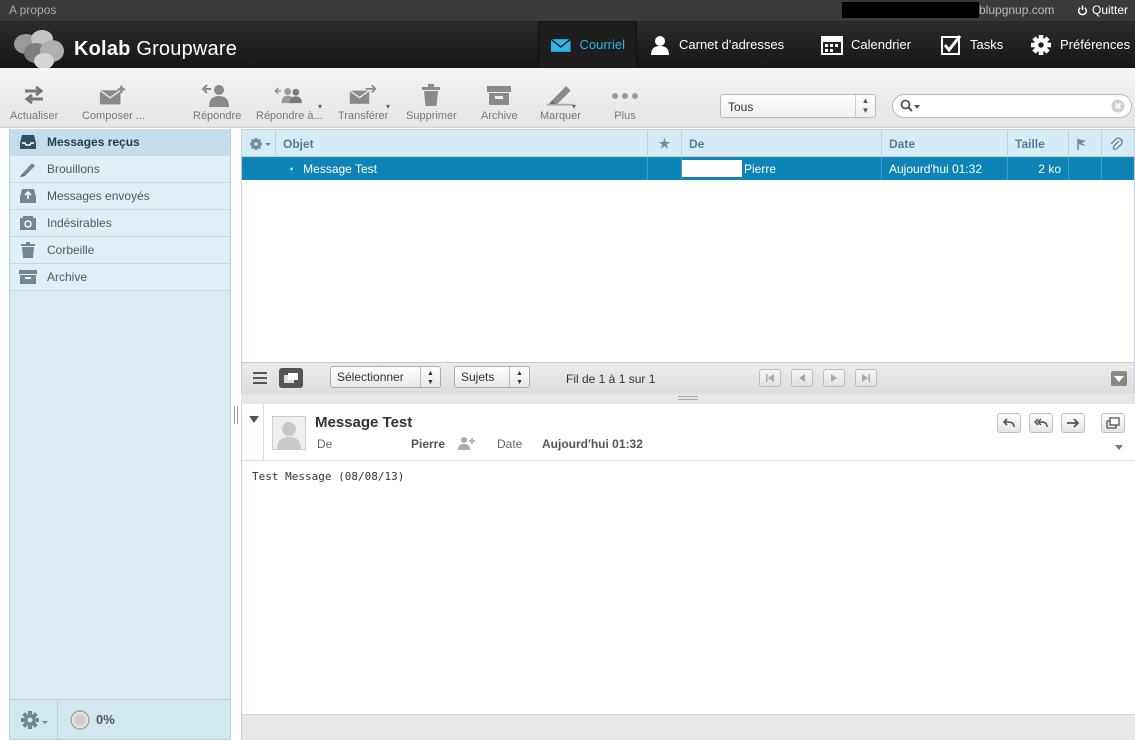 The width and height of the screenshot is (1135, 740). What do you see at coordinates (587, 44) in the screenshot?
I see `nav-mail: Courriel` at bounding box center [587, 44].